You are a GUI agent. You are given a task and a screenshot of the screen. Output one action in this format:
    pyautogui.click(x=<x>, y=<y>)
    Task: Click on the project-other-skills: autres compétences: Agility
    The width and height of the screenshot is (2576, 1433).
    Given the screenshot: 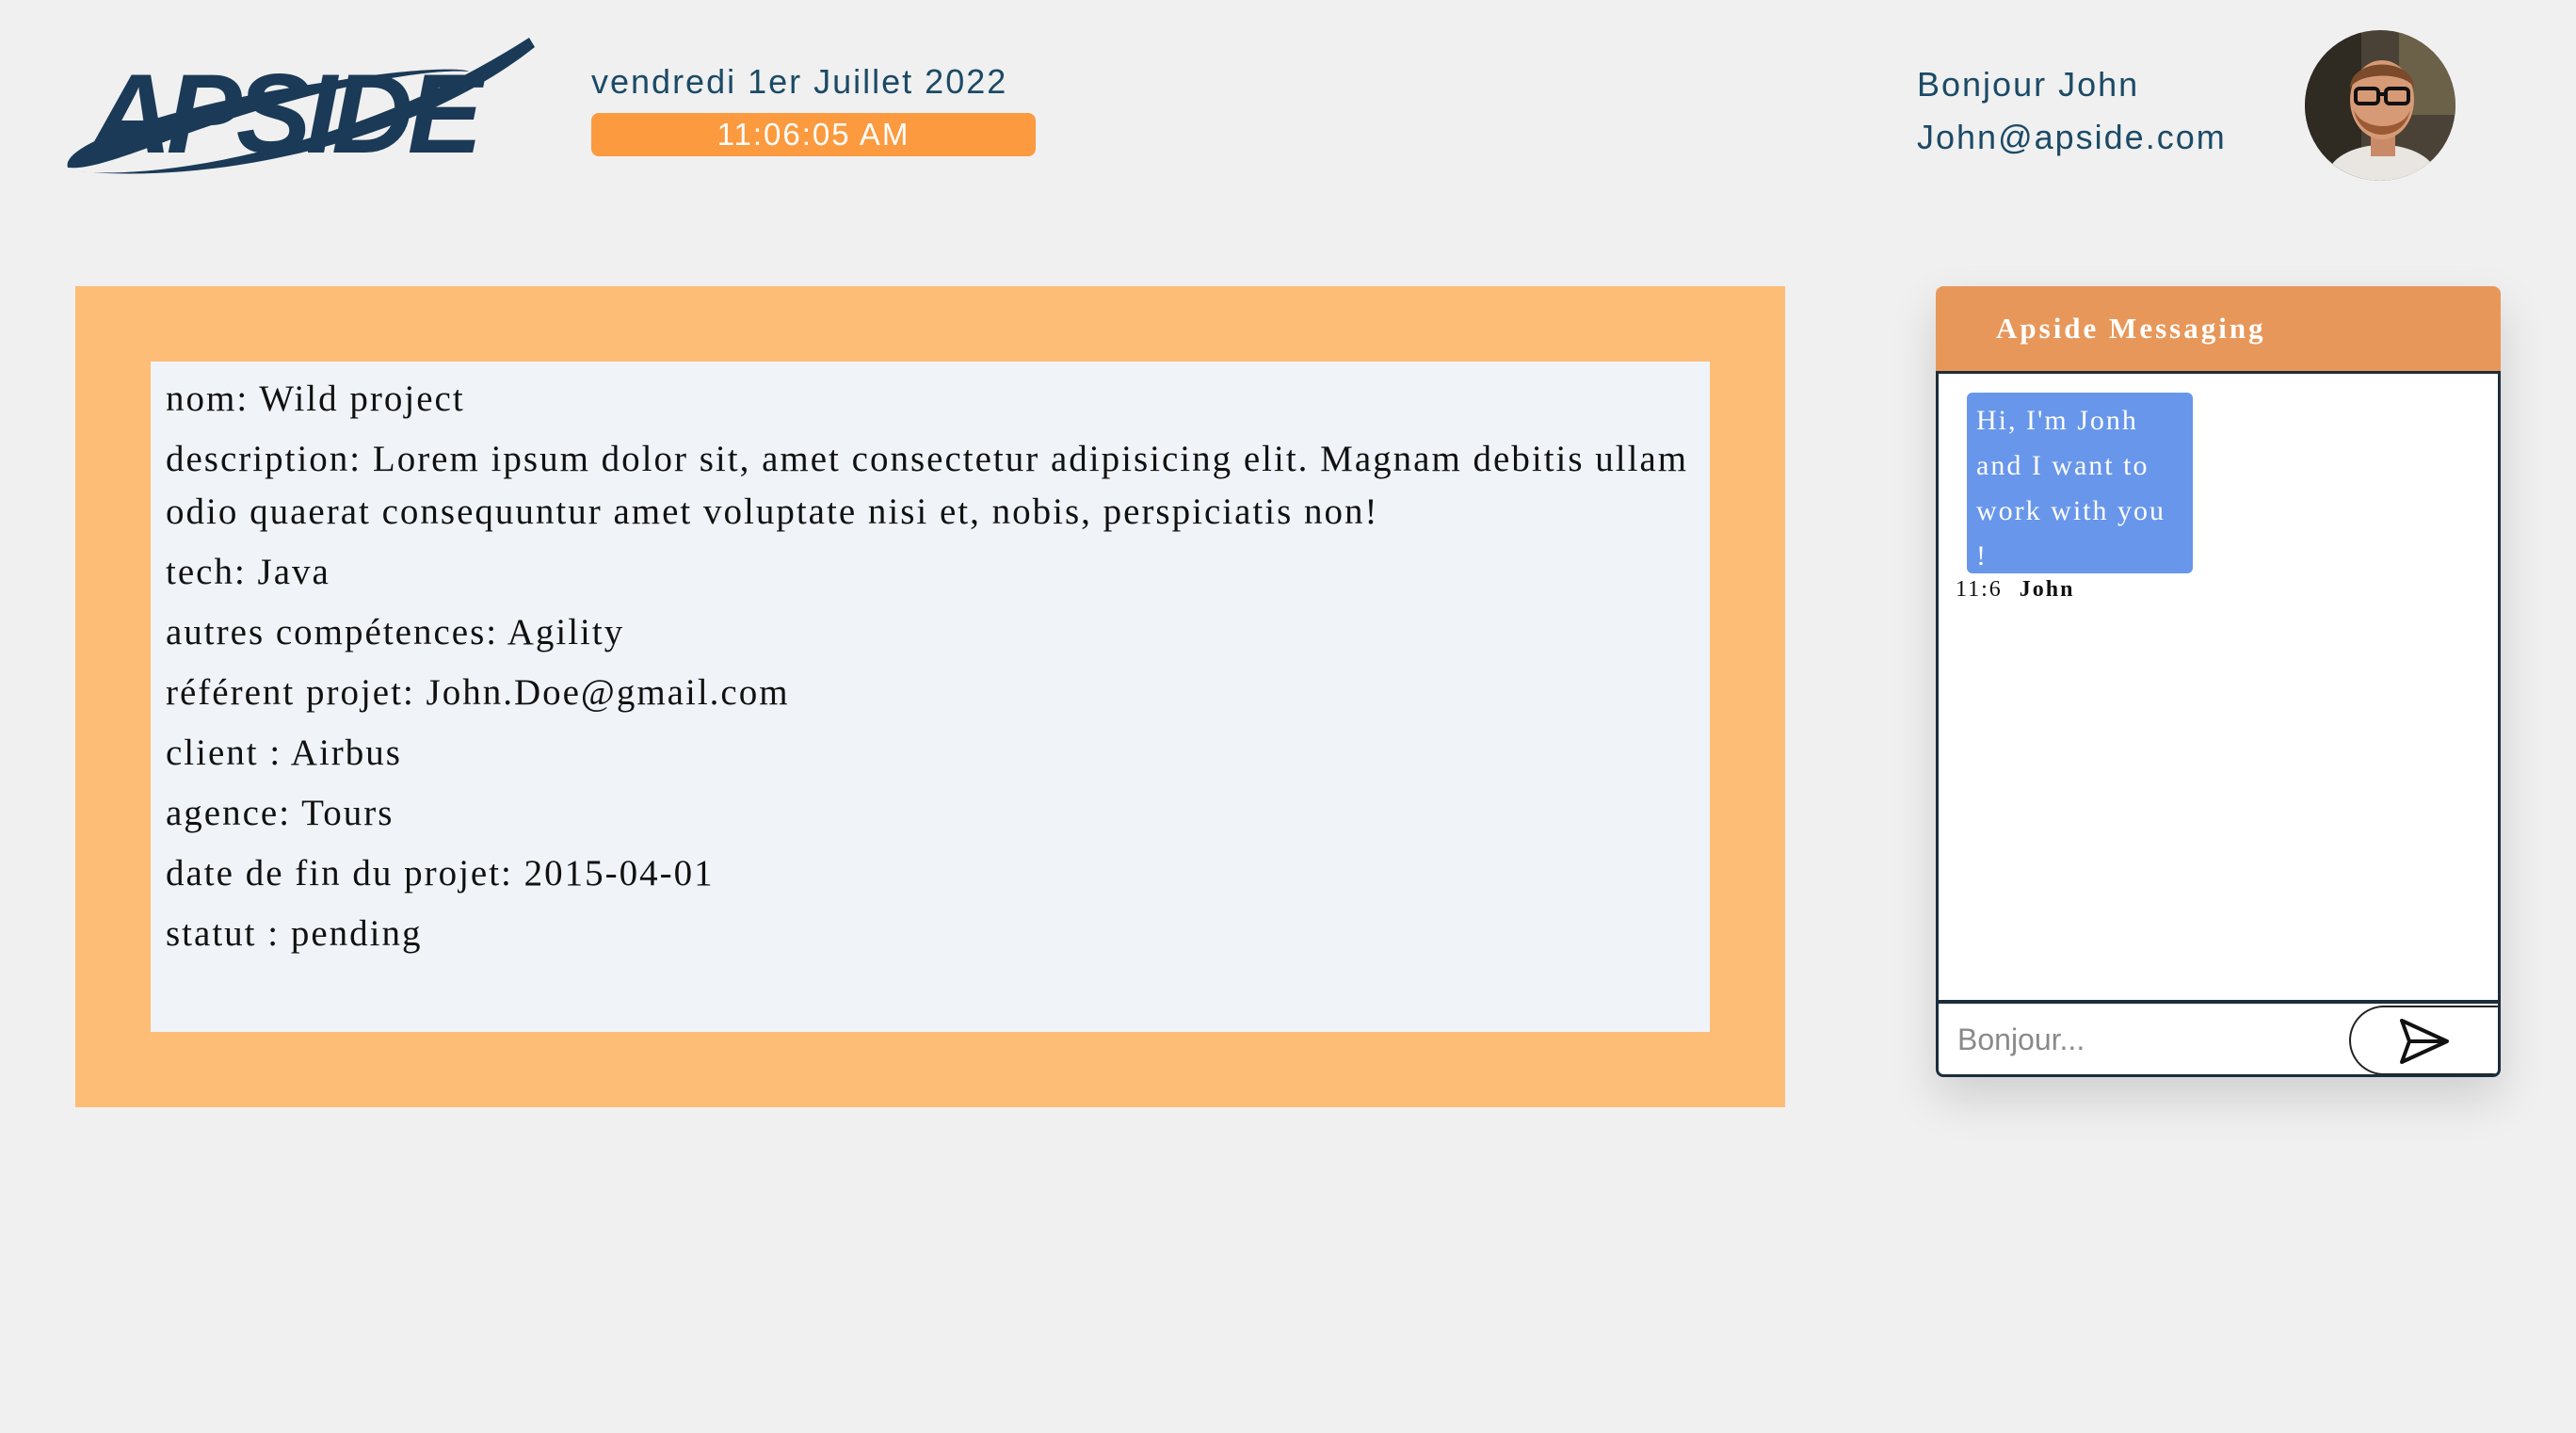 What is the action you would take?
    pyautogui.click(x=395, y=632)
    